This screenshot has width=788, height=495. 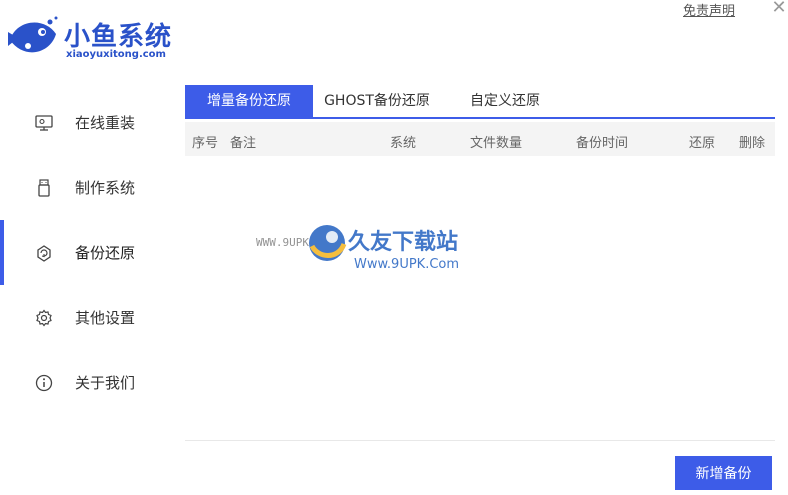 I want to click on tab-bar: 增量备份还原 GHOST备份还原 自定义还原, so click(x=480, y=102).